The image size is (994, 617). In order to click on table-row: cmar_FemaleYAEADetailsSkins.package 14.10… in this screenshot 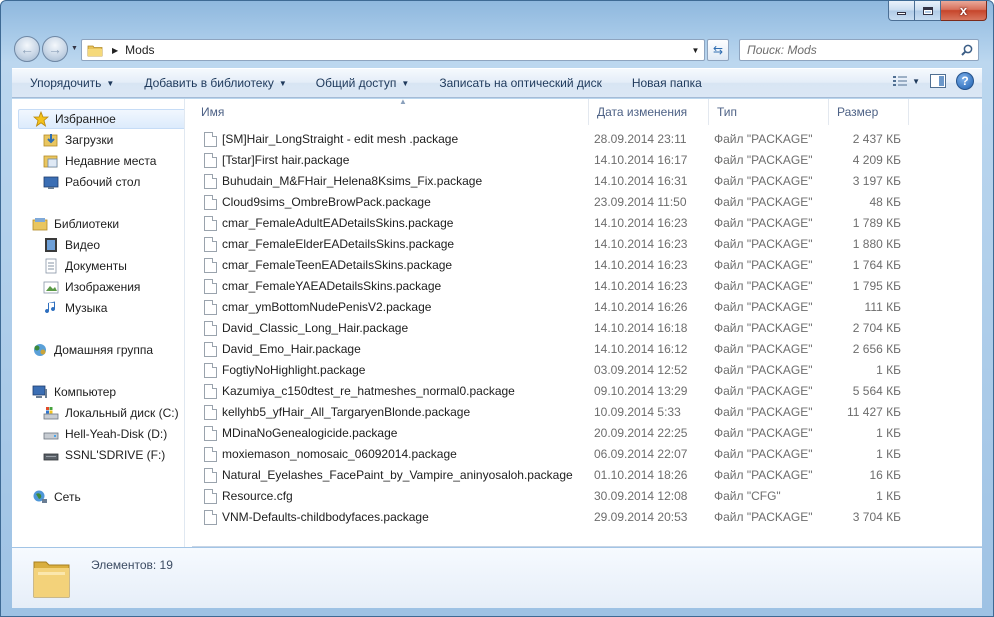, I will do `click(587, 286)`.